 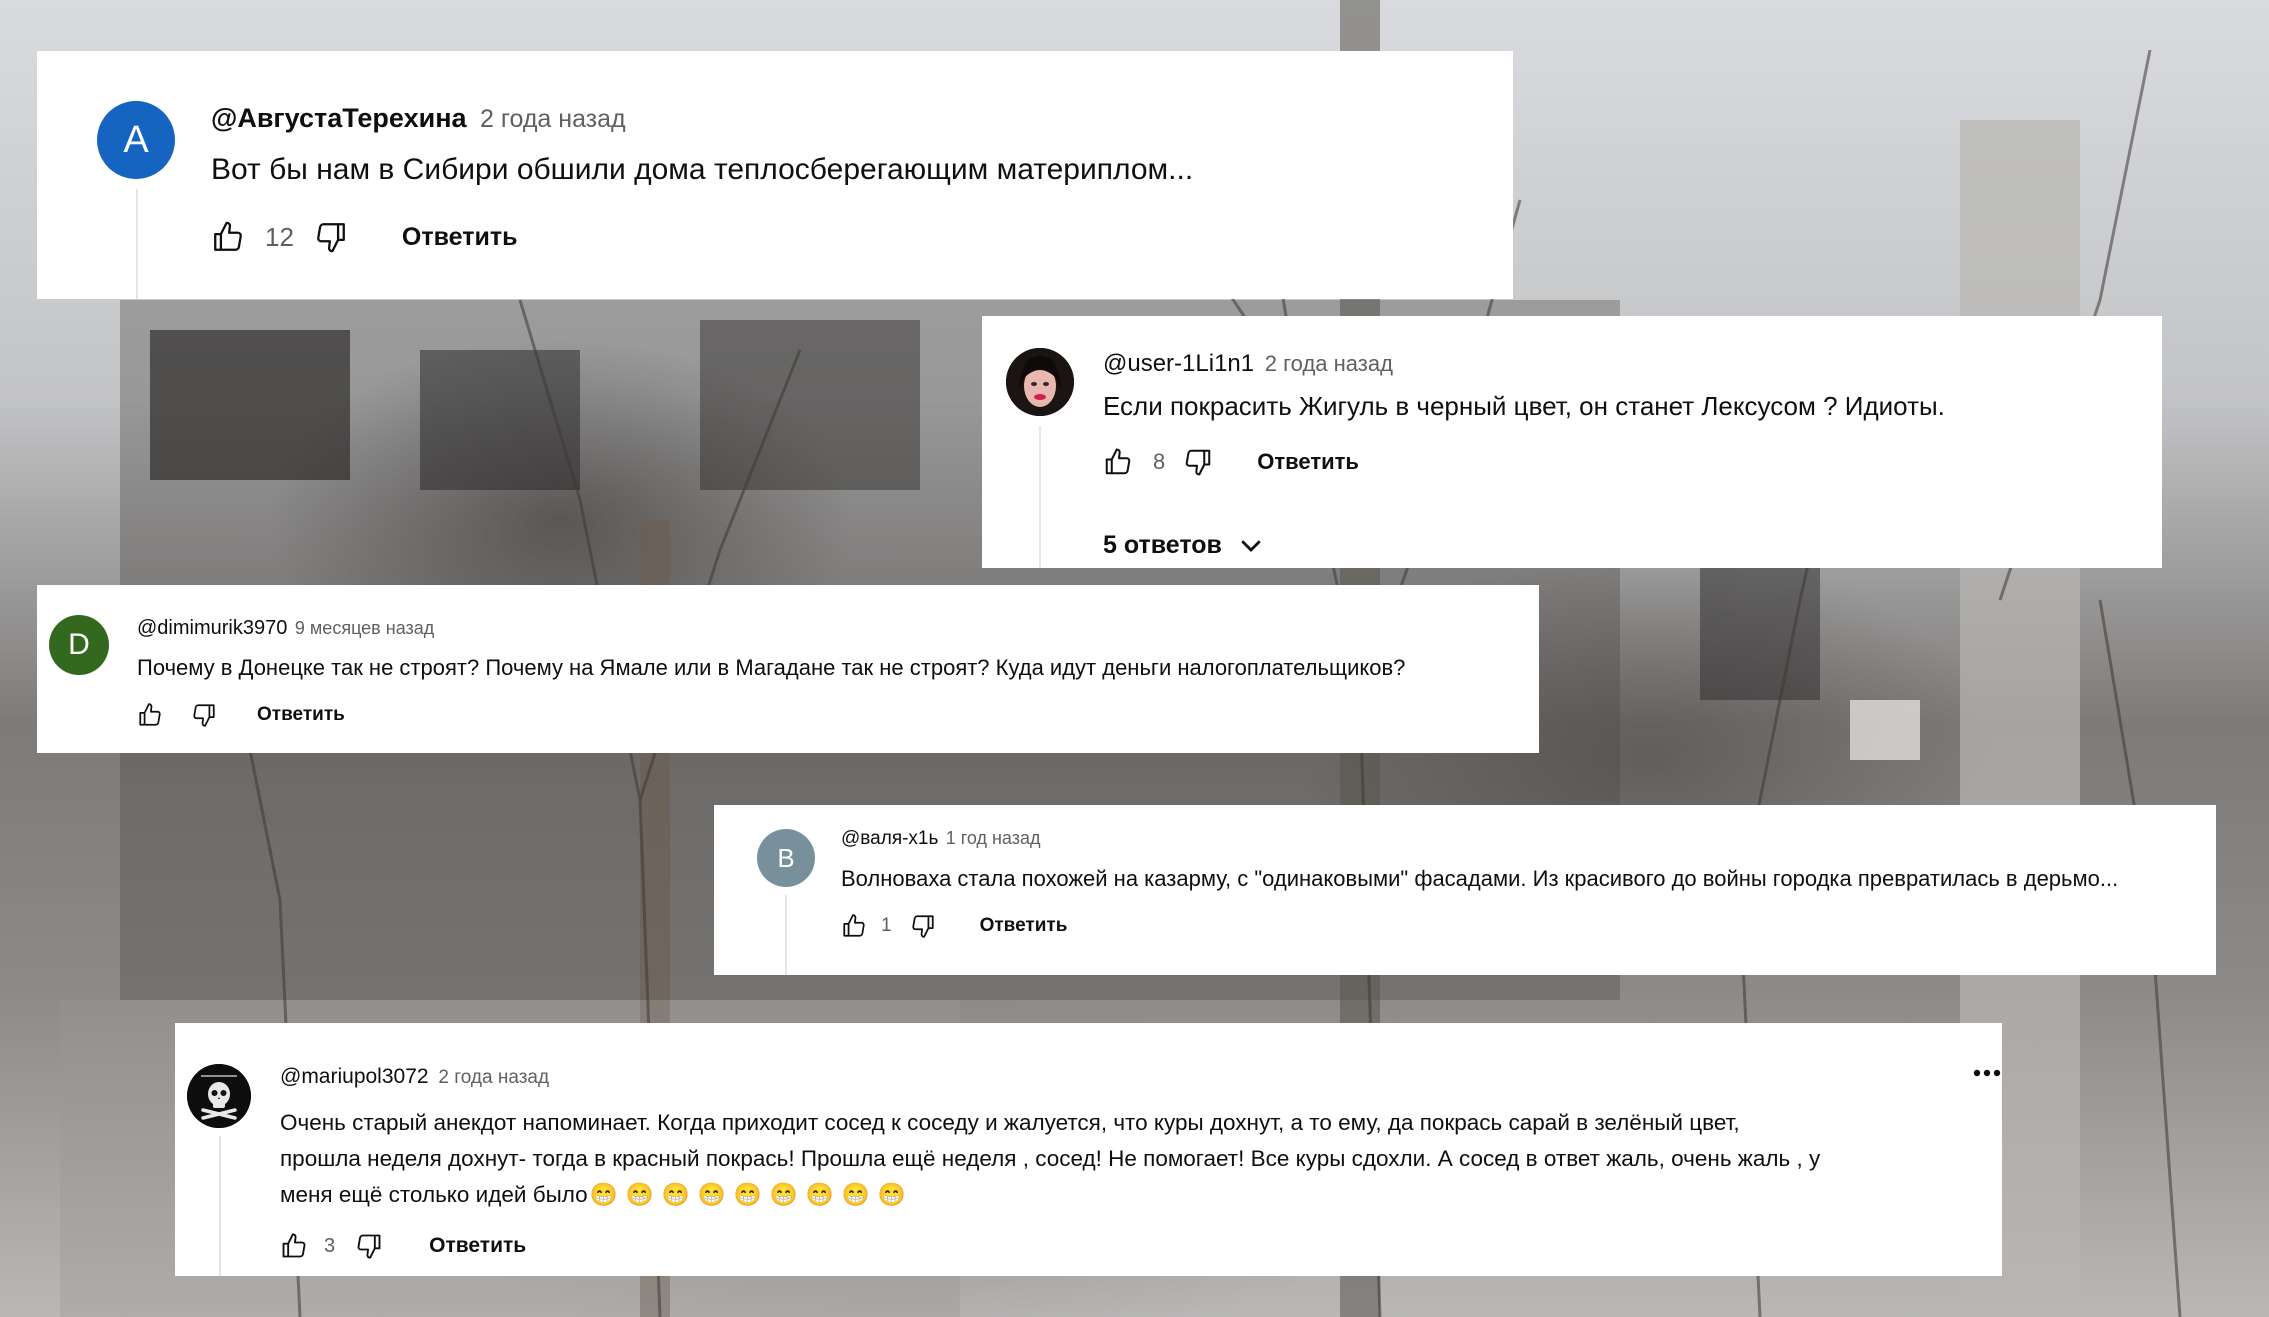 I want to click on comment-actions: 8 Ответить, so click(x=1231, y=462).